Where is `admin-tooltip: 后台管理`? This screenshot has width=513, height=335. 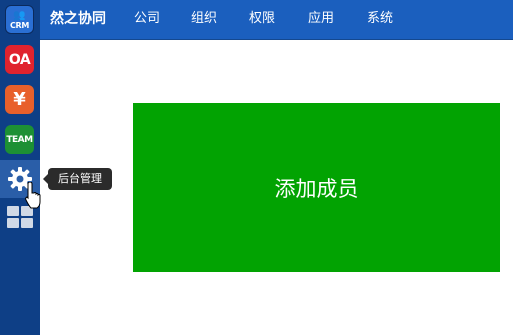
admin-tooltip: 后台管理 is located at coordinates (77, 179).